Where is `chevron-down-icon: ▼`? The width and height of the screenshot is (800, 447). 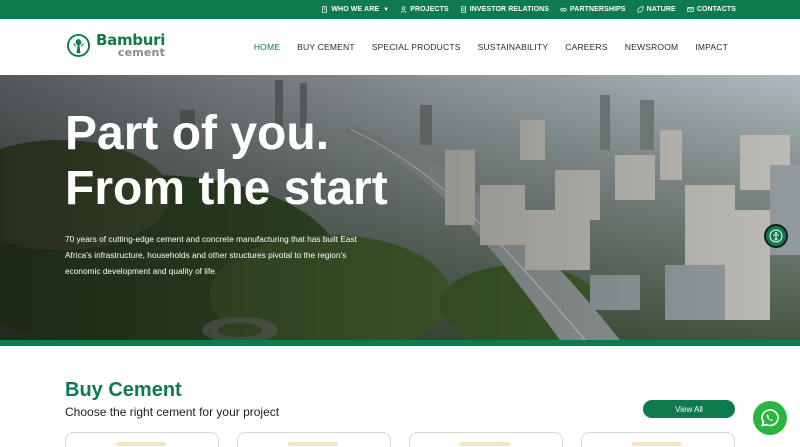 chevron-down-icon: ▼ is located at coordinates (386, 9).